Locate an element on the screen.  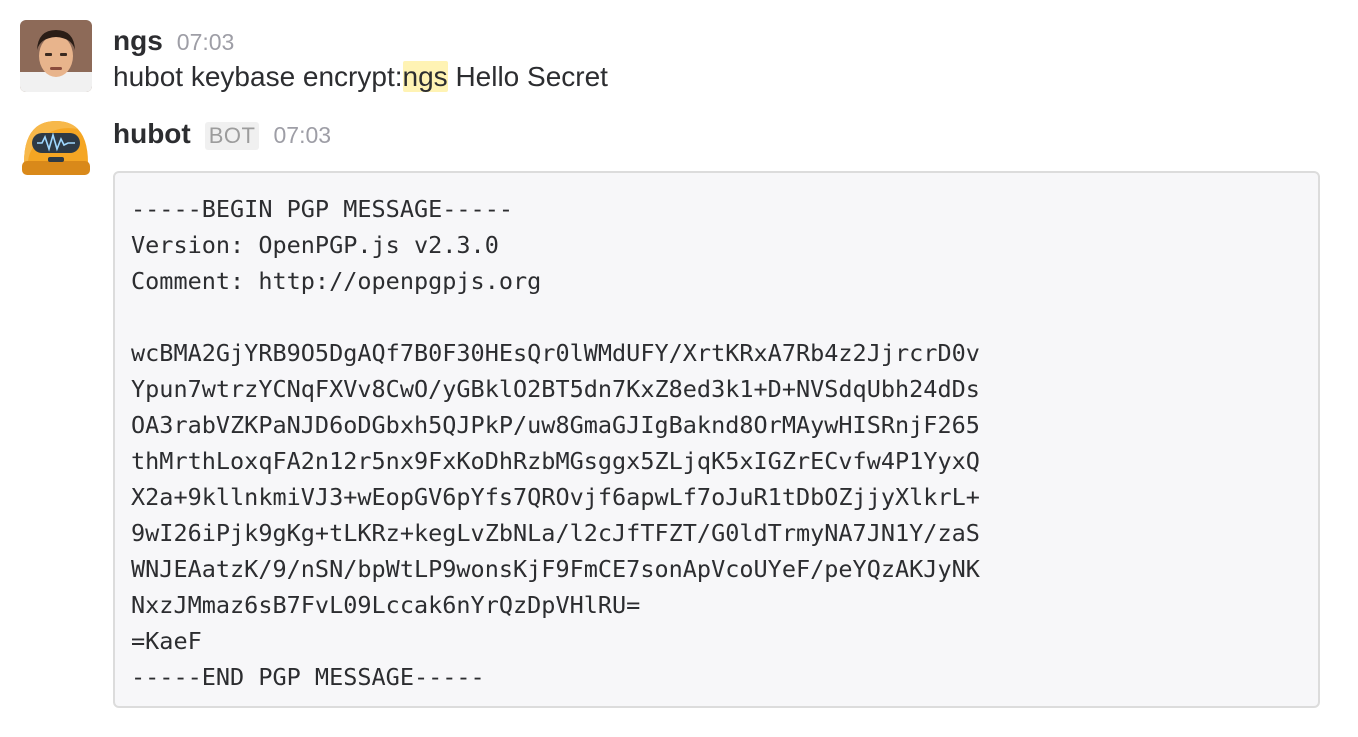
user-photo-icon is located at coordinates (56, 56).